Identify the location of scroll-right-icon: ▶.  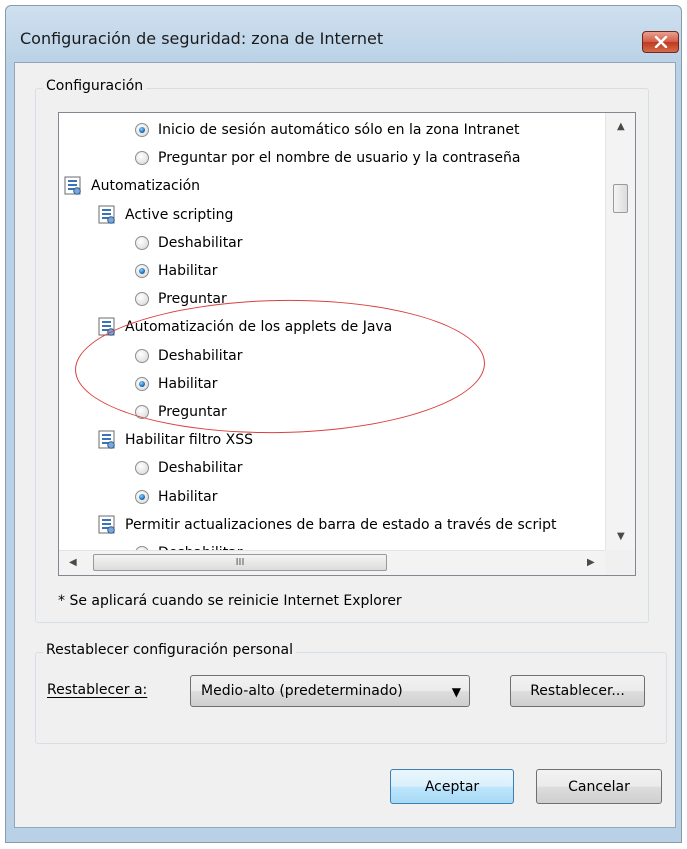
(591, 562).